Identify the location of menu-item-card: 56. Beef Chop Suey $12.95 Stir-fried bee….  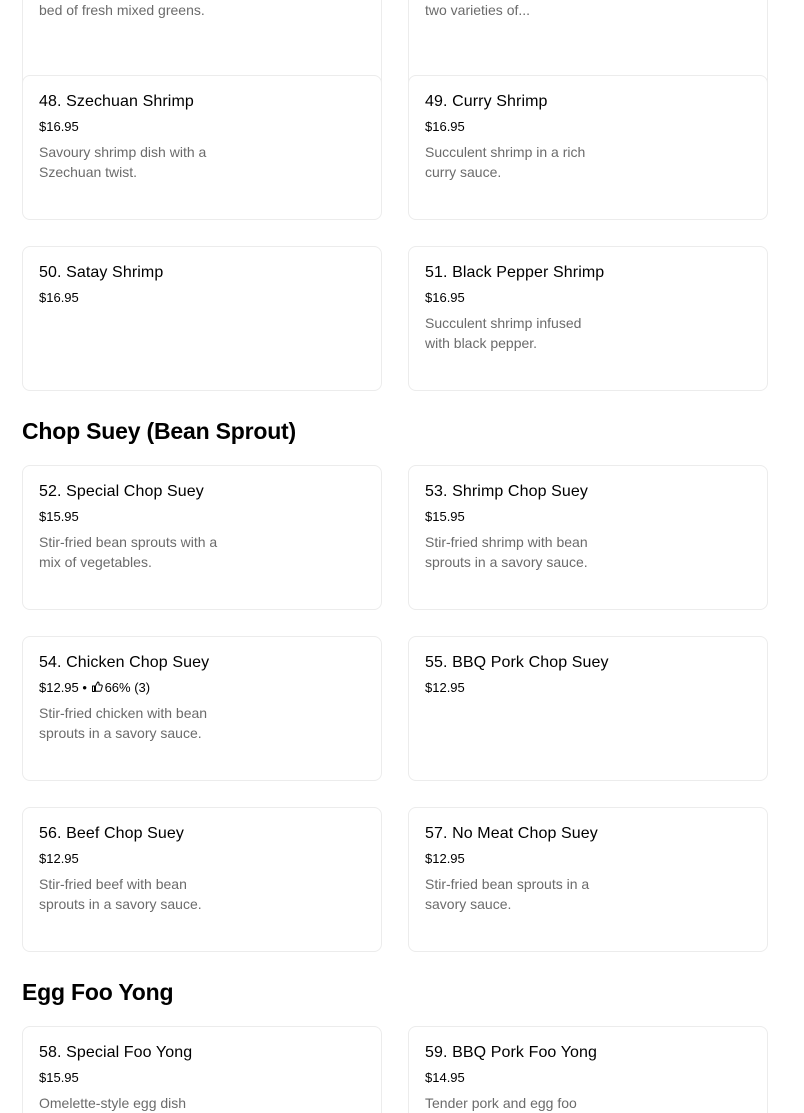
(202, 879).